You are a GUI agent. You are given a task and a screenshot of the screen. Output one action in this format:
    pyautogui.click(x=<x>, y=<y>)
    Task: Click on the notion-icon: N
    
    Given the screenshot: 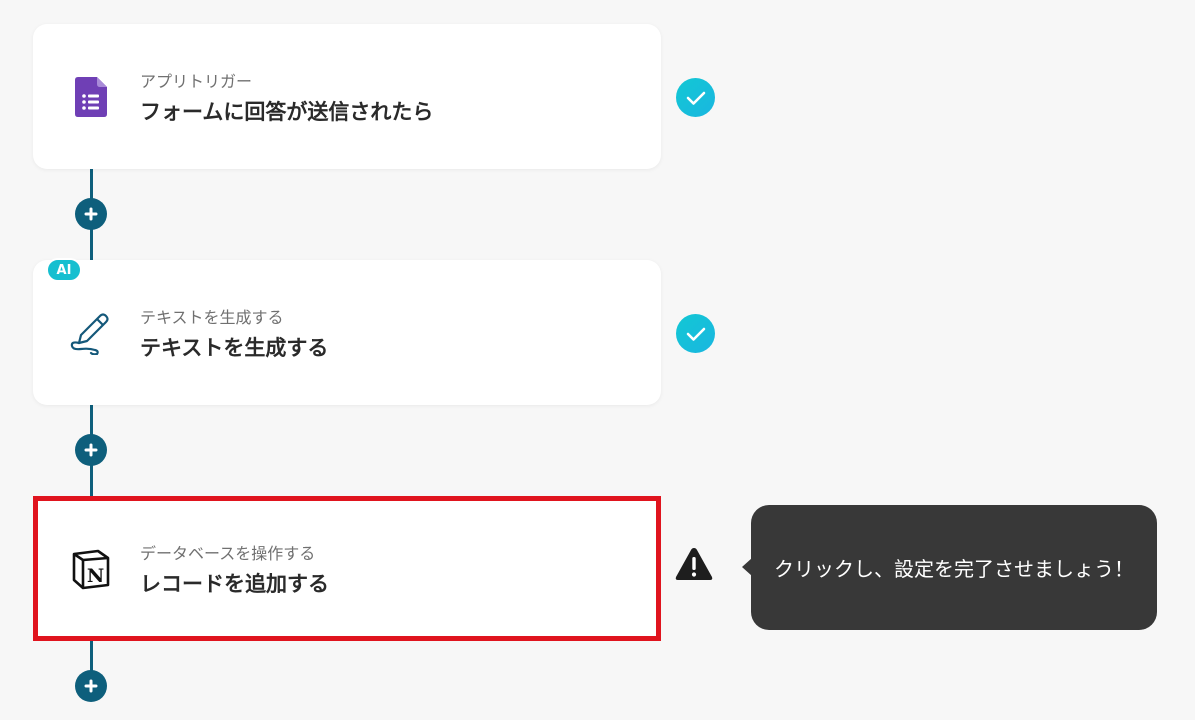 What is the action you would take?
    pyautogui.click(x=91, y=569)
    